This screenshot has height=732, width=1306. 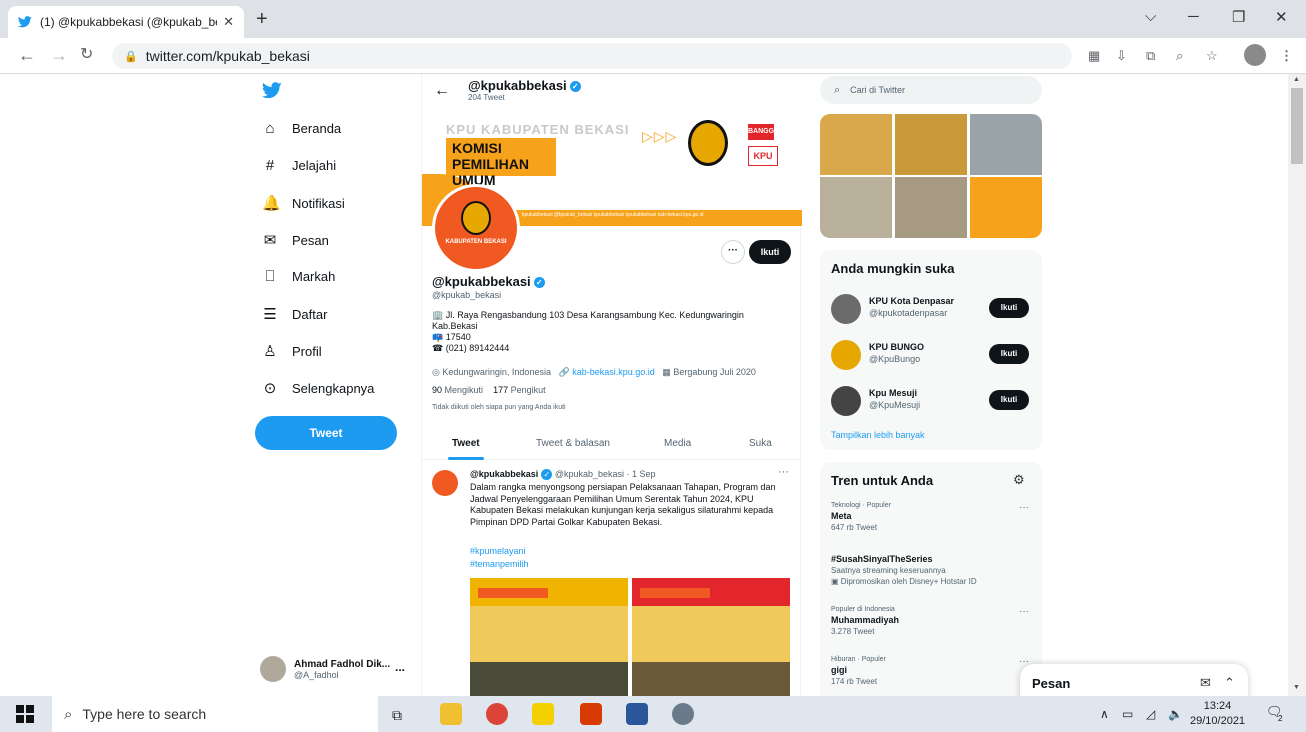 What do you see at coordinates (677, 443) in the screenshot?
I see `tab-media: Media` at bounding box center [677, 443].